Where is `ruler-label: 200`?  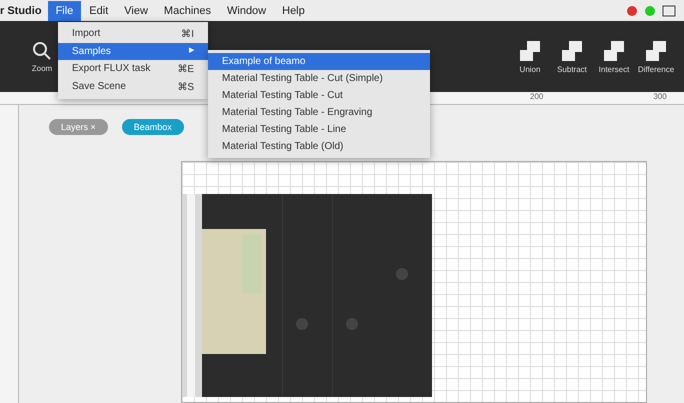
ruler-label: 200 is located at coordinates (537, 98).